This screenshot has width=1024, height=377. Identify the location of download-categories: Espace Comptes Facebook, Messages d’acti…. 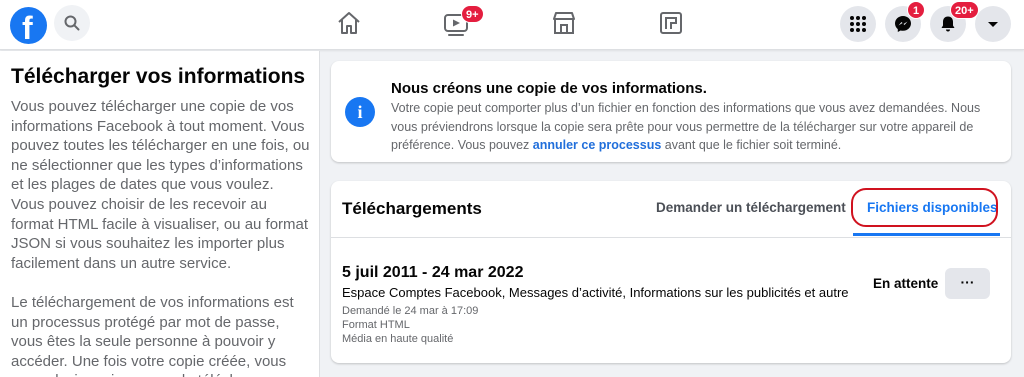
(595, 292).